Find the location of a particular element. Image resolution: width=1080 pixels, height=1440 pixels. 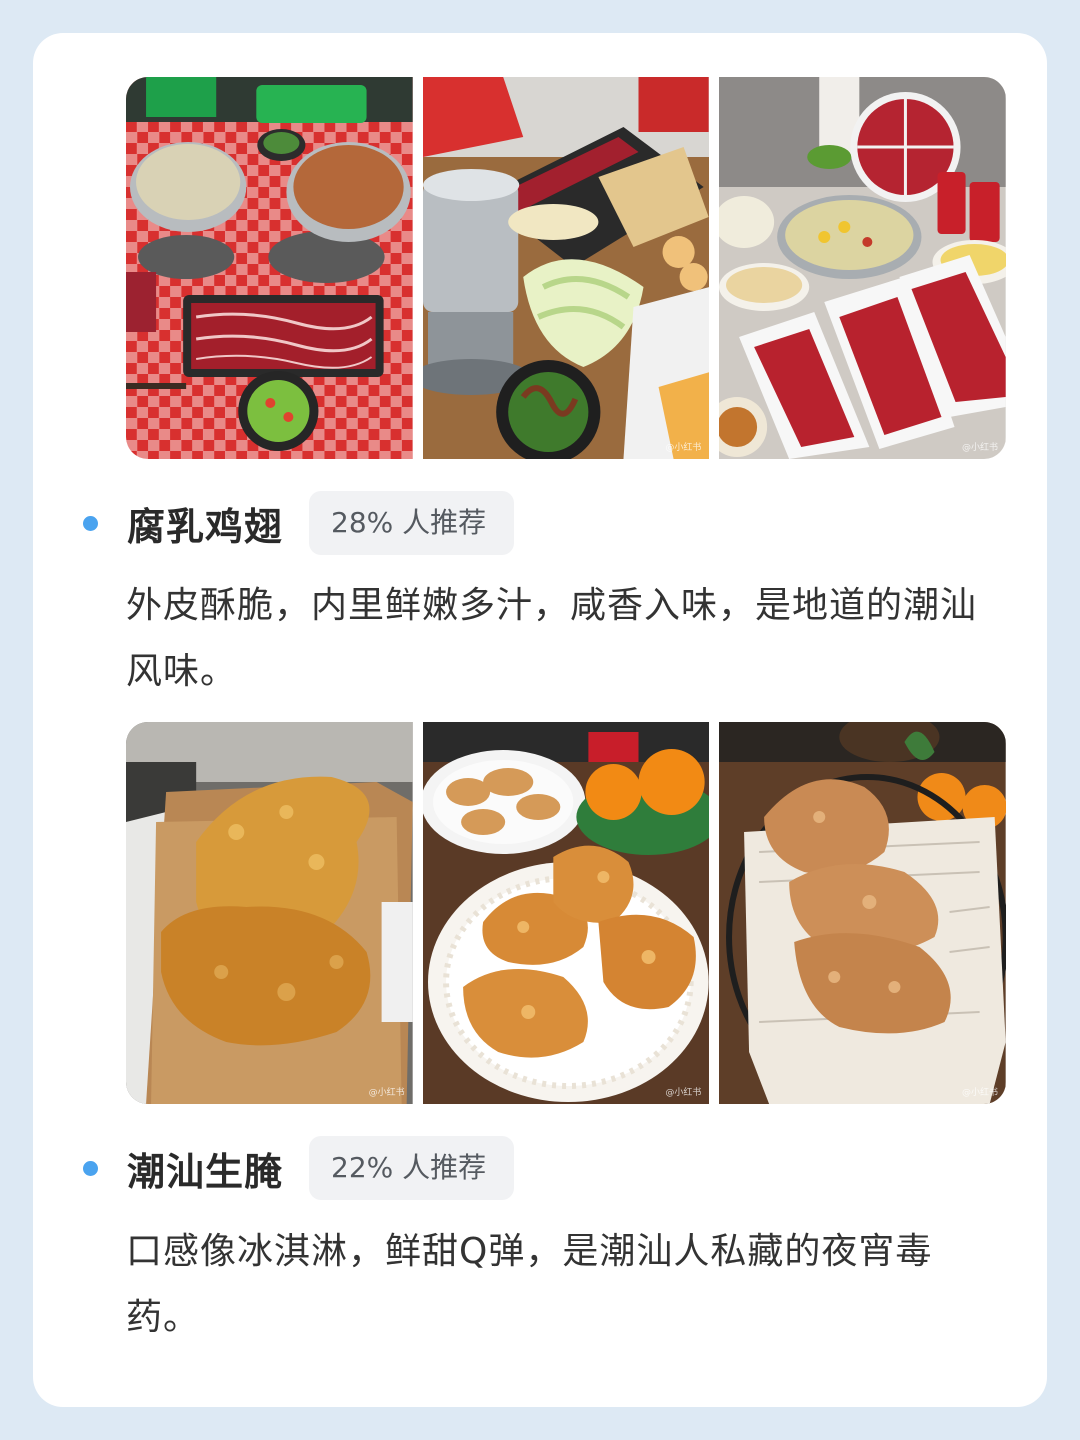

hotpot-noodles-image is located at coordinates (566, 268).